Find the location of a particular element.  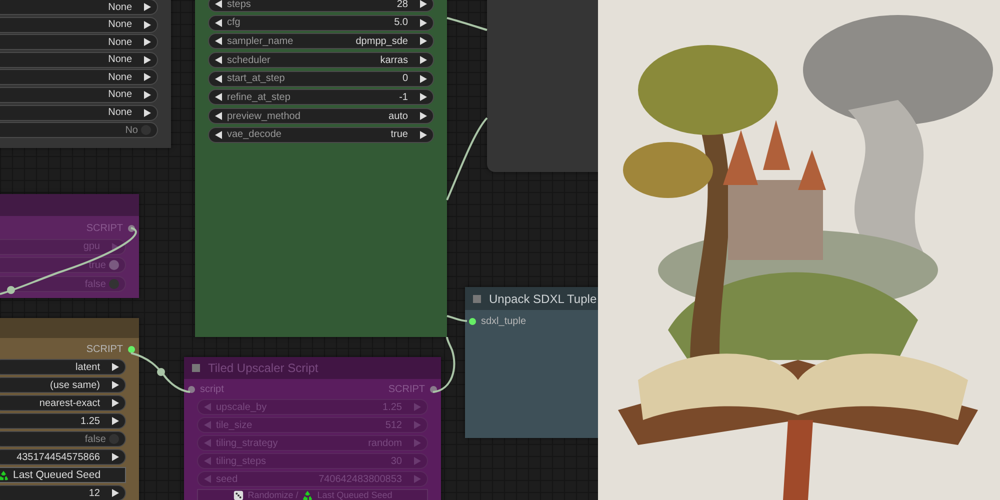

field-value: dpmpp_sde is located at coordinates (382, 41).